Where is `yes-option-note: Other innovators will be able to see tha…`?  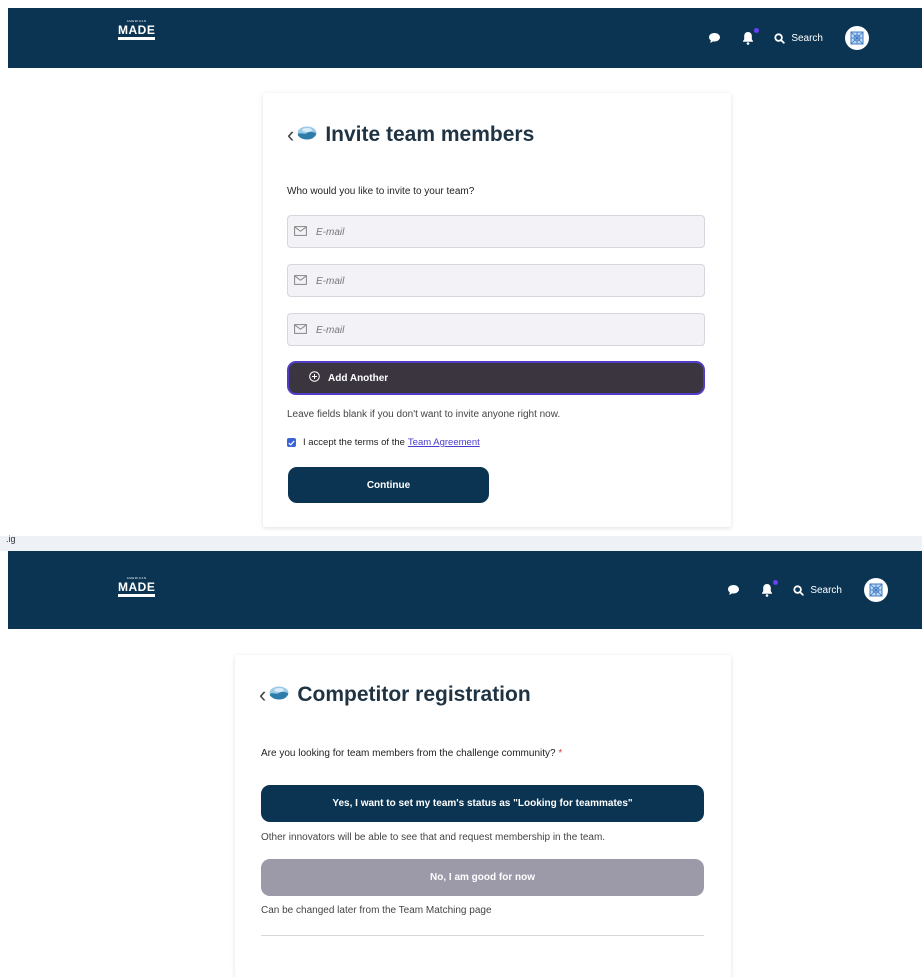 yes-option-note: Other innovators will be able to see tha… is located at coordinates (433, 837).